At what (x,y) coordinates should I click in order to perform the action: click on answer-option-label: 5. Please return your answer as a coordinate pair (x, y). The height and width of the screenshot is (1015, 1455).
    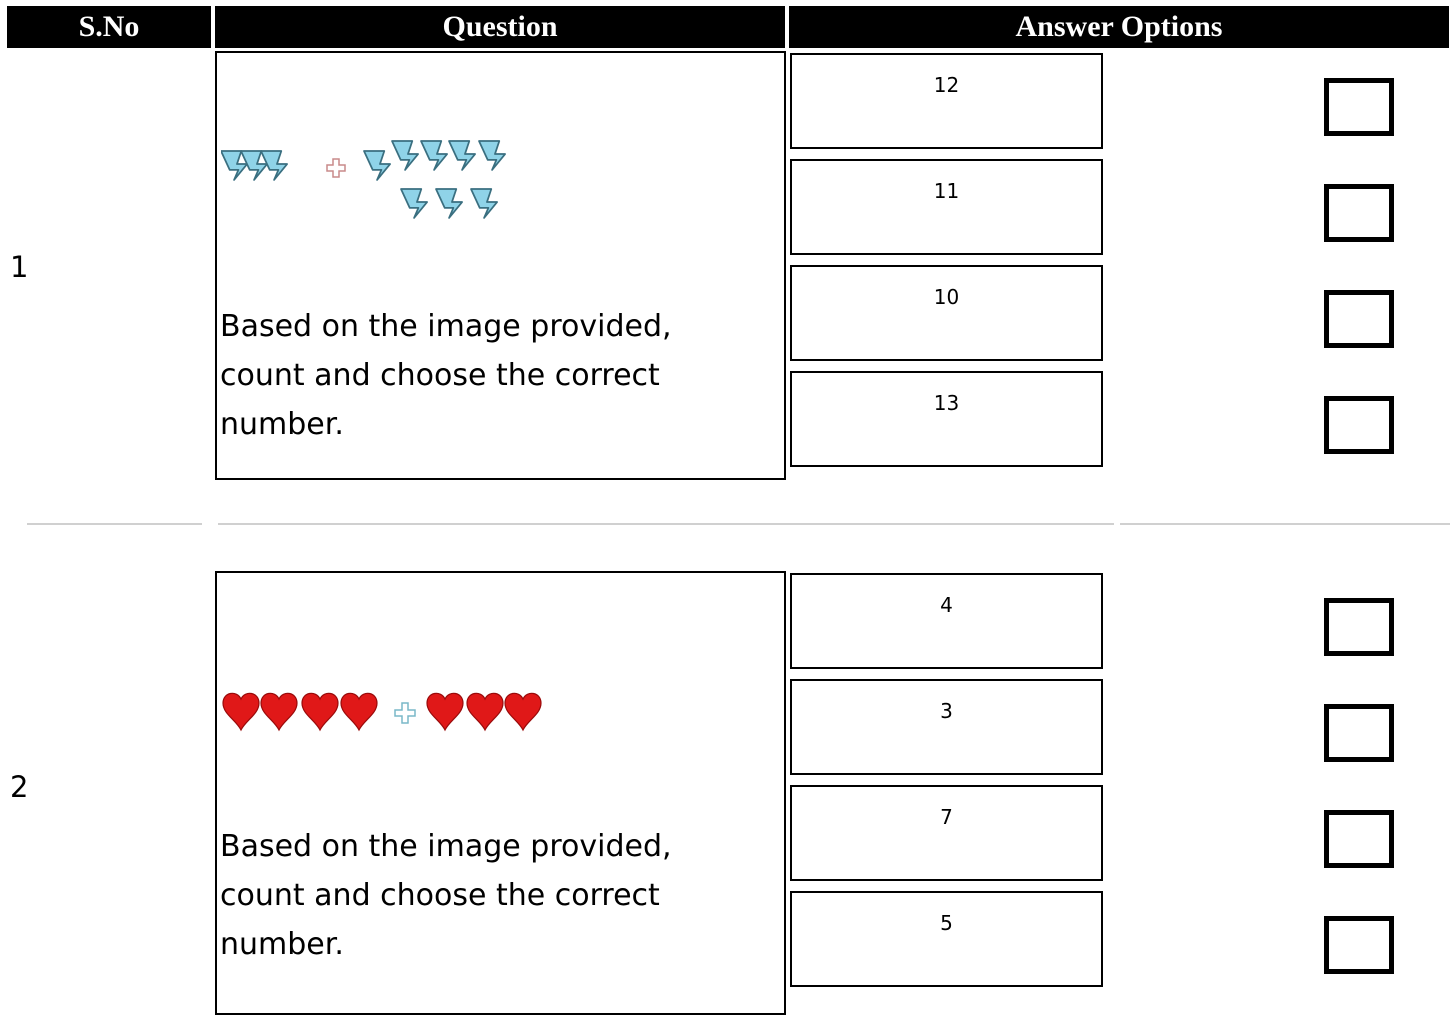
    Looking at the image, I should click on (946, 923).